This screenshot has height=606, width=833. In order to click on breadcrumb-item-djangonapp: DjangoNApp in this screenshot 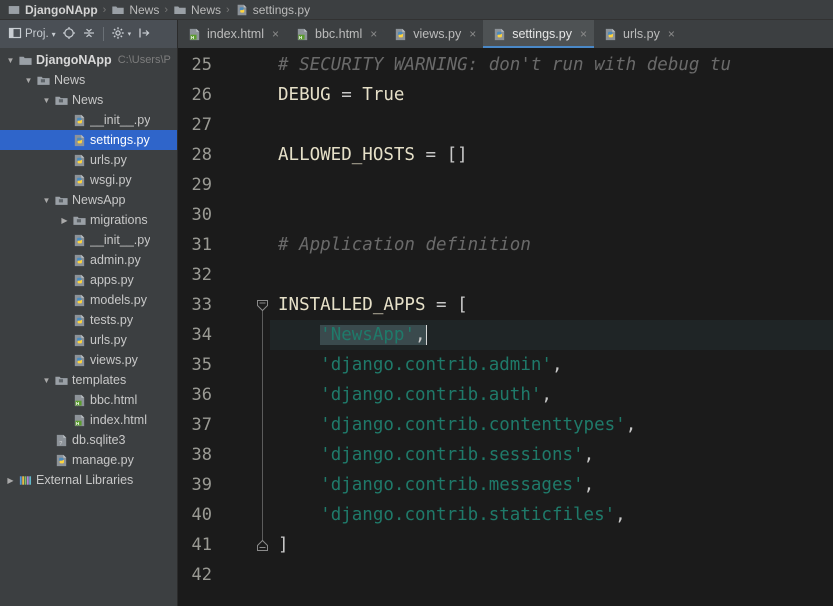, I will do `click(52, 10)`.